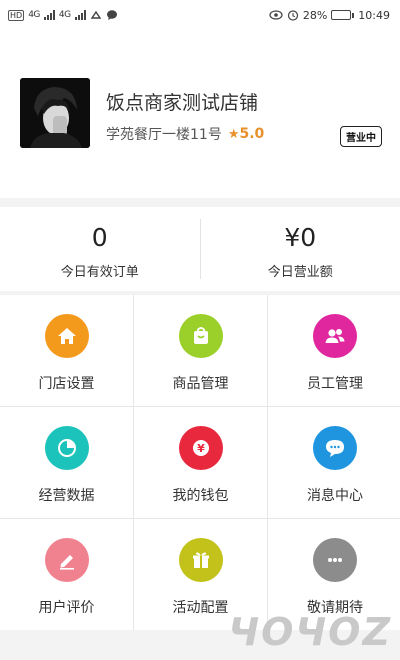  I want to click on network-type-2: 4G, so click(64, 15).